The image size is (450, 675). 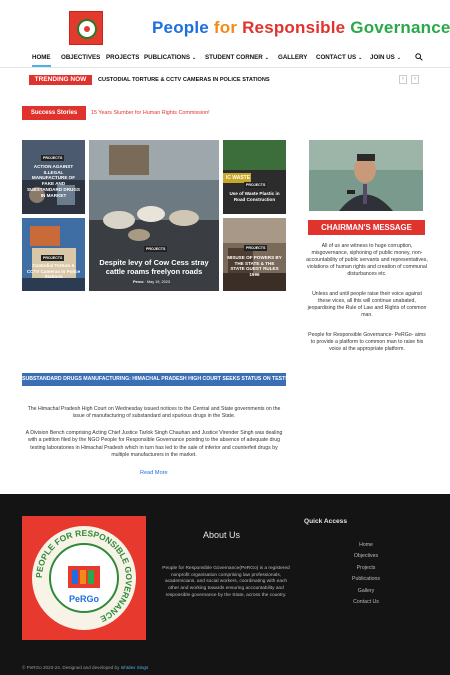 I want to click on title-part-2: for, so click(x=228, y=27).